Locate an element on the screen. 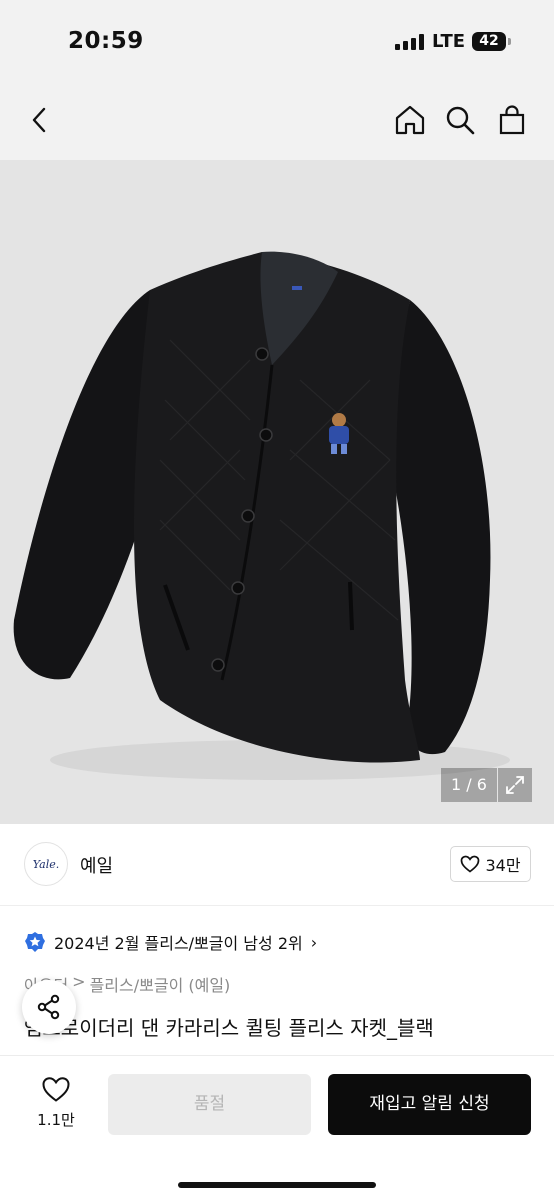  ranking-text: 2024년 2월 플리스/뽀글이 남성 2위 is located at coordinates (178, 943).